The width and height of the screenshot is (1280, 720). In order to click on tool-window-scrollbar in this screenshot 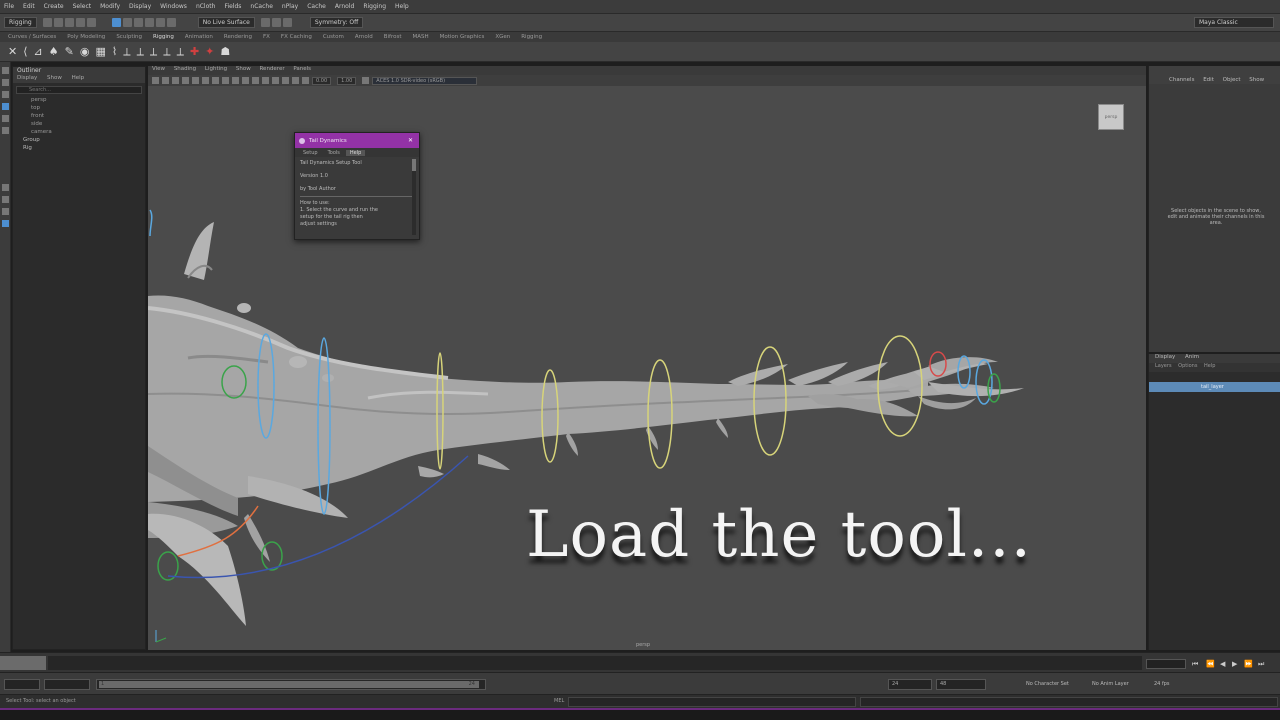, I will do `click(414, 197)`.